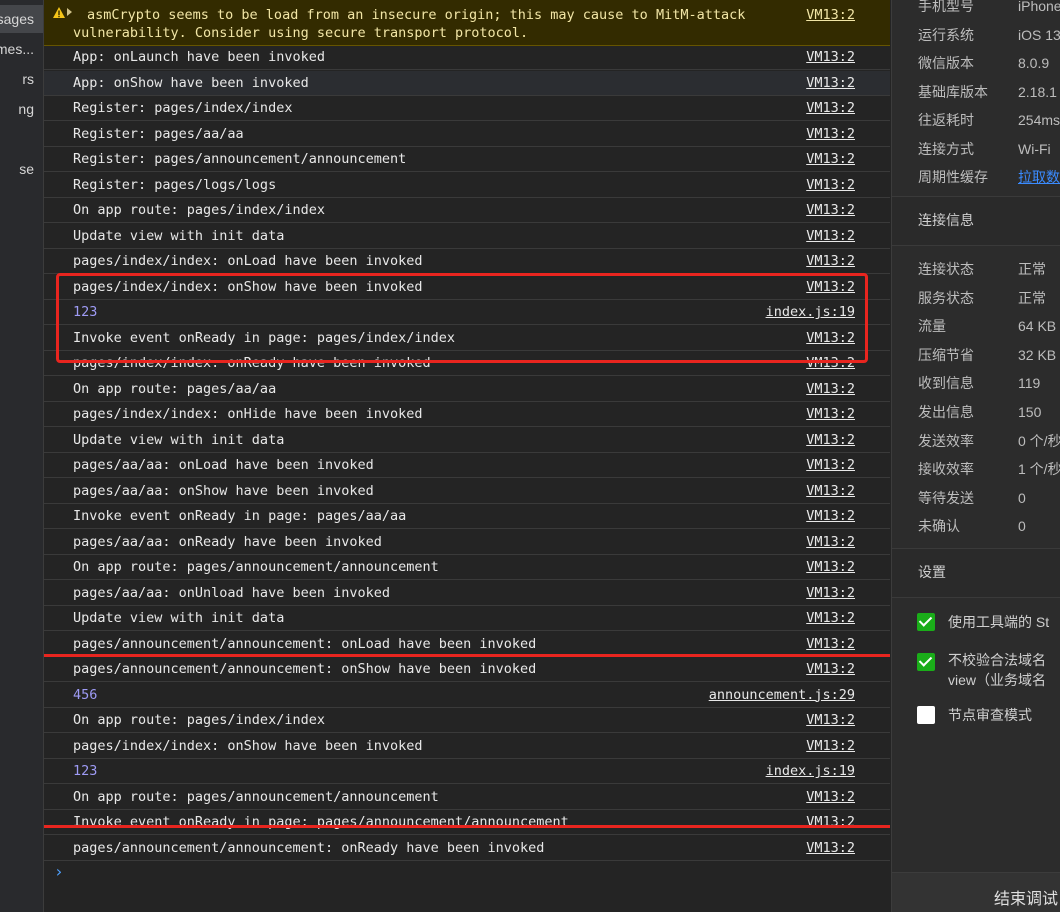  What do you see at coordinates (175, 388) in the screenshot?
I see `log-message: On app route: pages/aa/aa` at bounding box center [175, 388].